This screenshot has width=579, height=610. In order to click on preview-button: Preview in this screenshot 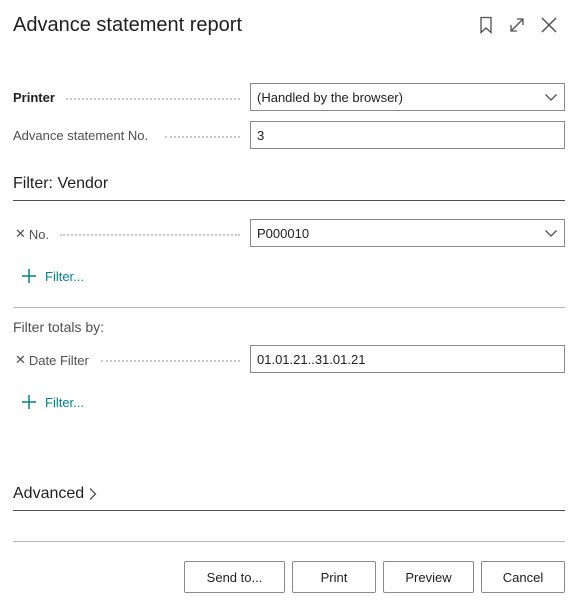, I will do `click(428, 577)`.